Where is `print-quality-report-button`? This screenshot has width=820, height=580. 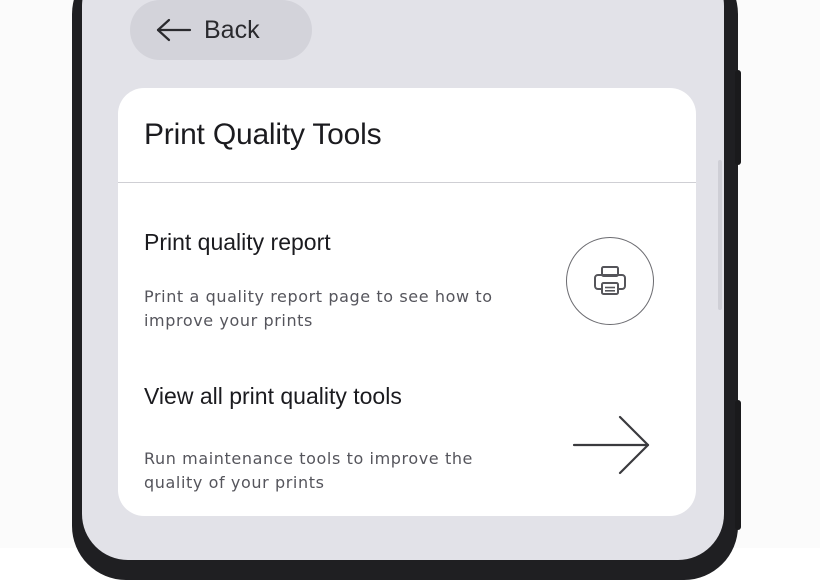 print-quality-report-button is located at coordinates (610, 281).